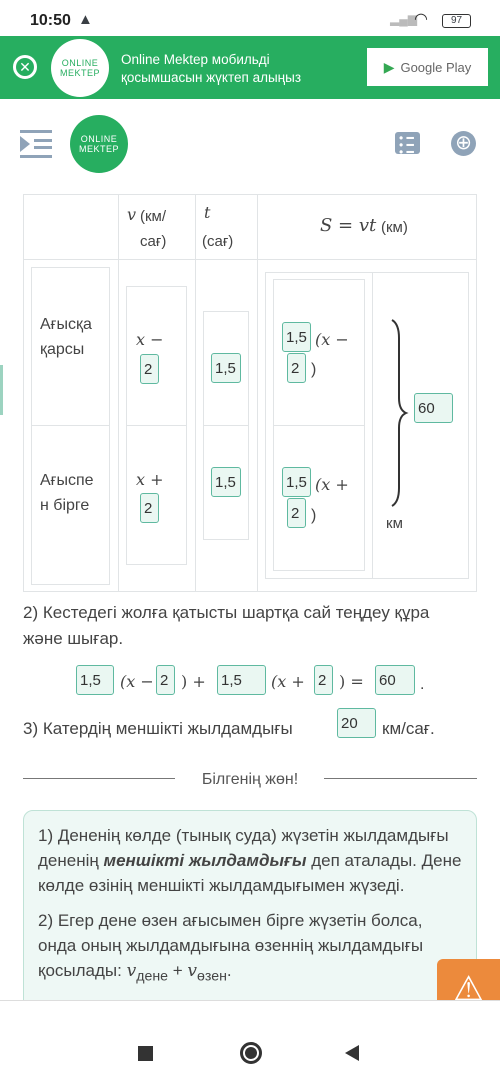 This screenshot has height=1083, width=500. Describe the element at coordinates (158, 728) in the screenshot. I see `task3-text: 3) Катердің меншікті жылдамдығы` at that location.